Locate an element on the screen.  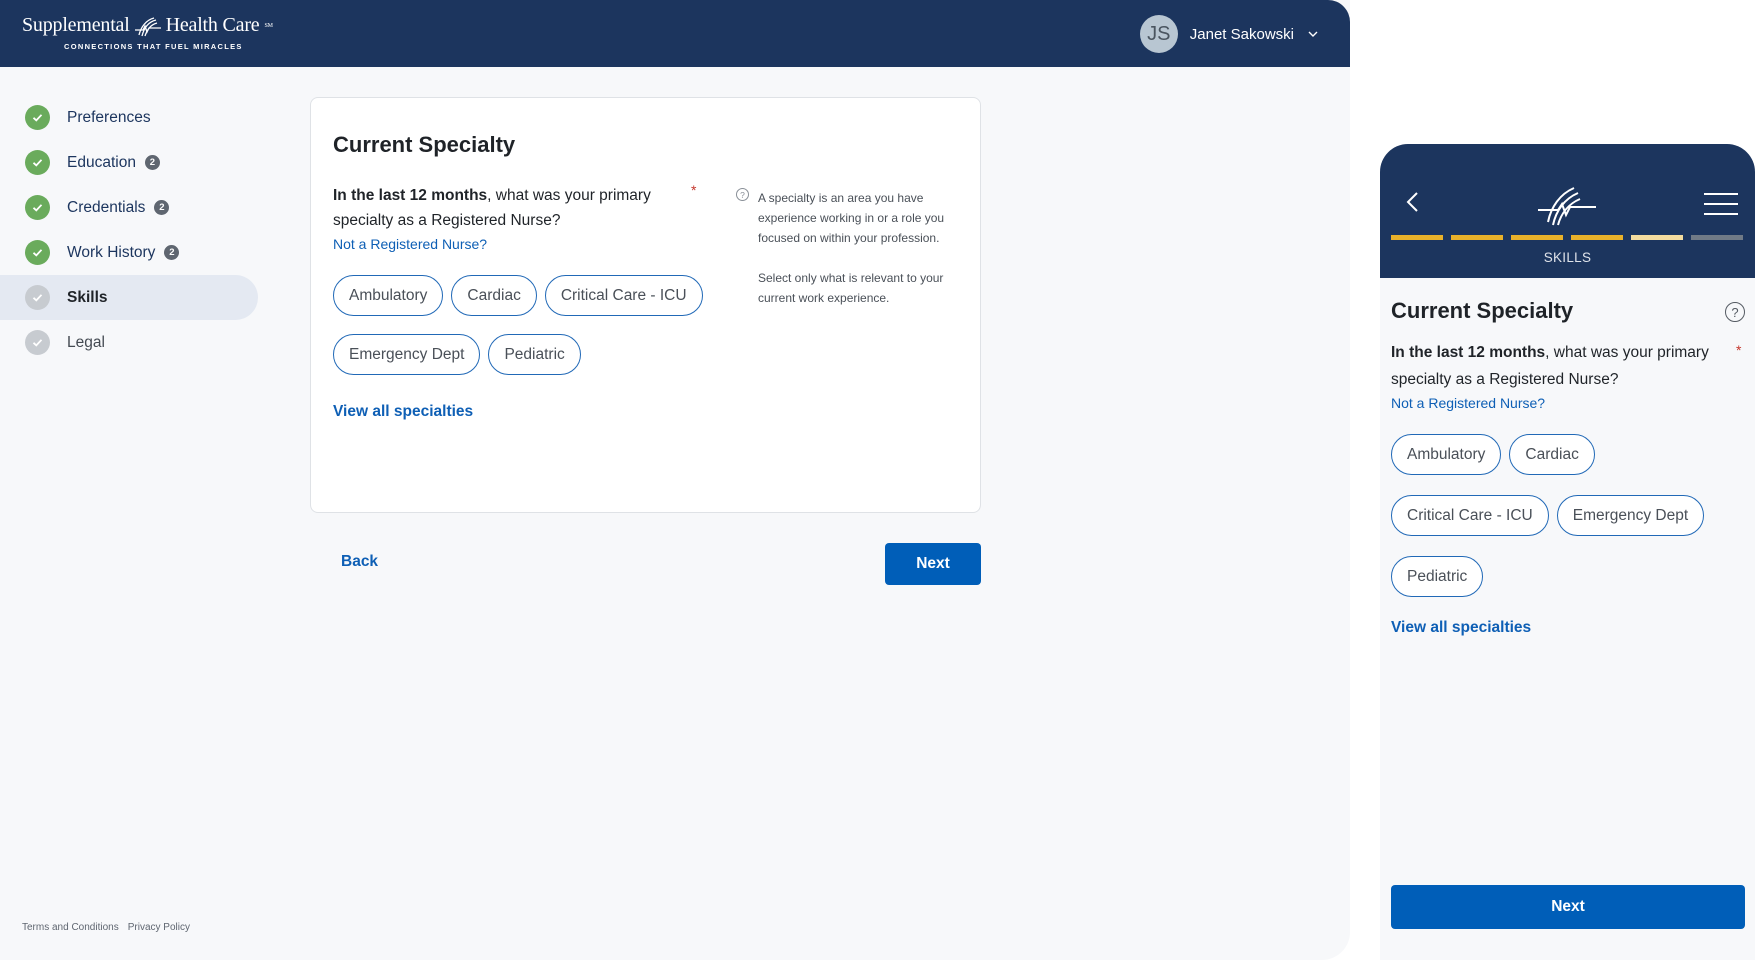
step-label: SKILLS is located at coordinates (1567, 257).